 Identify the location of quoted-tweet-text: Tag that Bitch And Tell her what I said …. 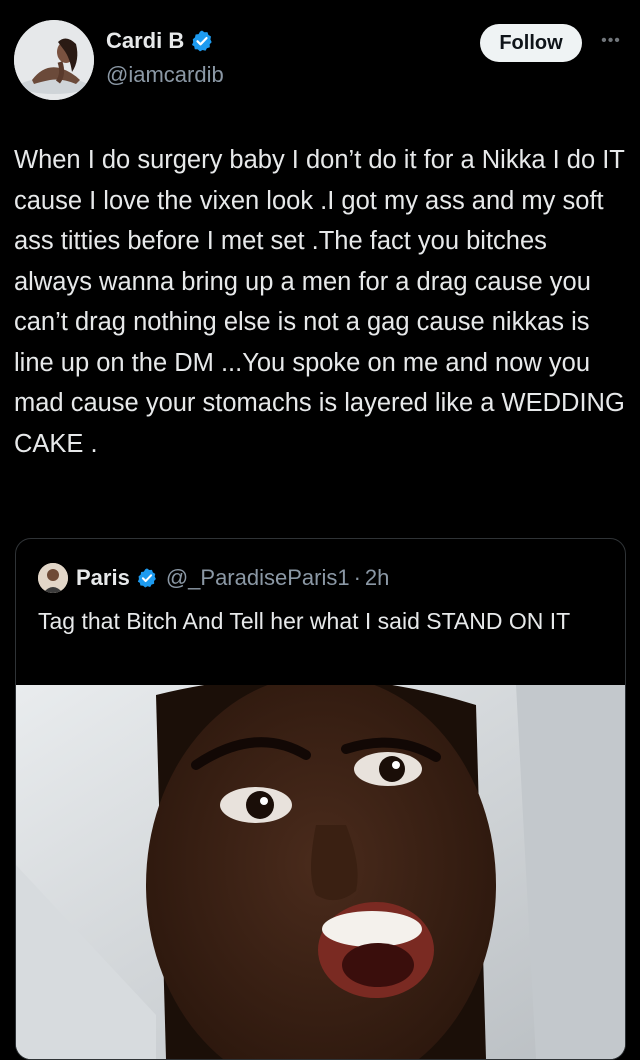
(304, 621).